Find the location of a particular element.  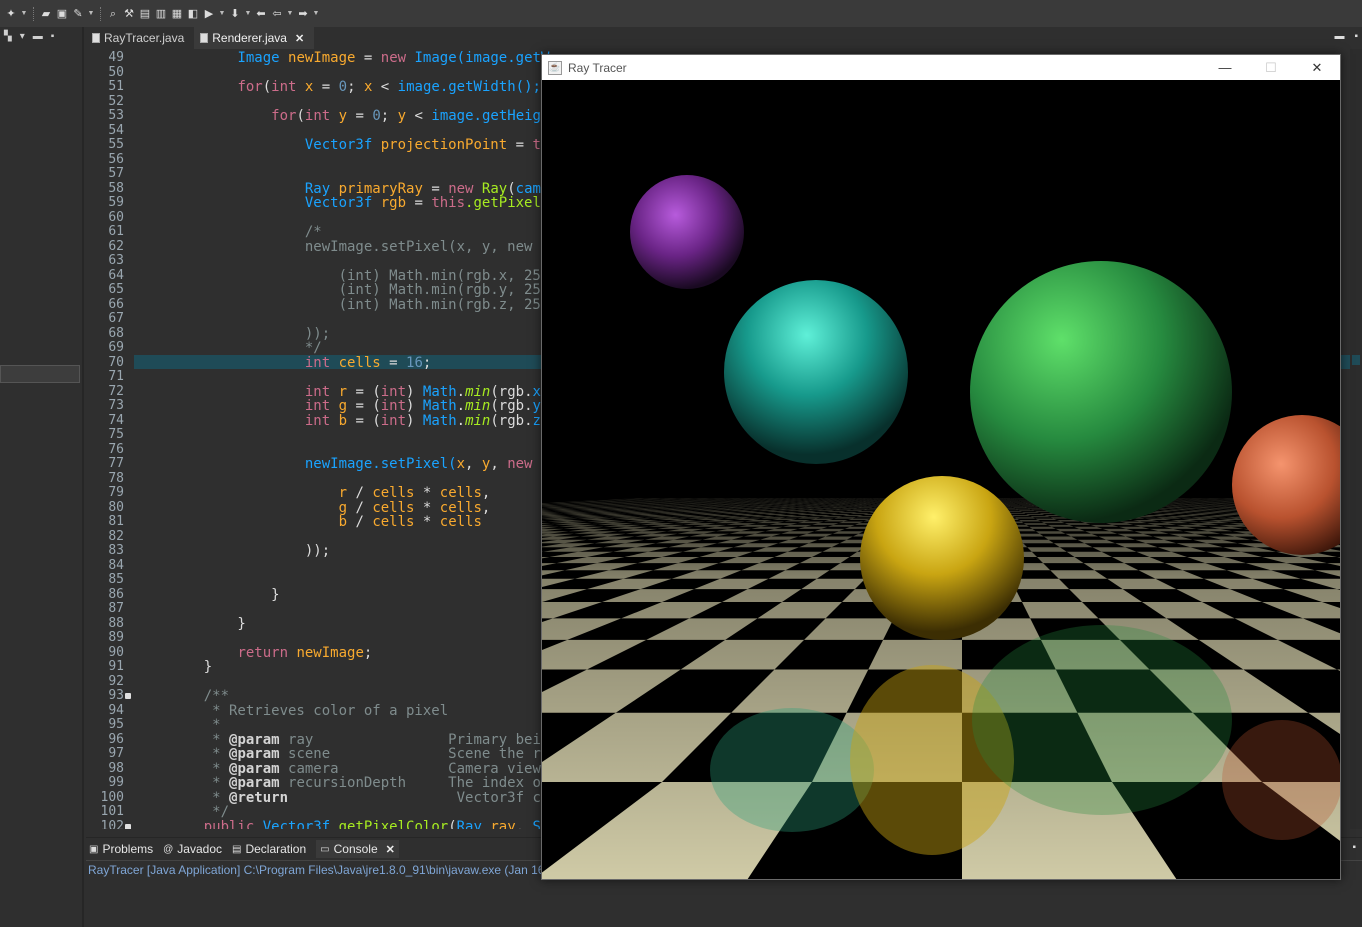

line-number: 95 is located at coordinates (116, 724).